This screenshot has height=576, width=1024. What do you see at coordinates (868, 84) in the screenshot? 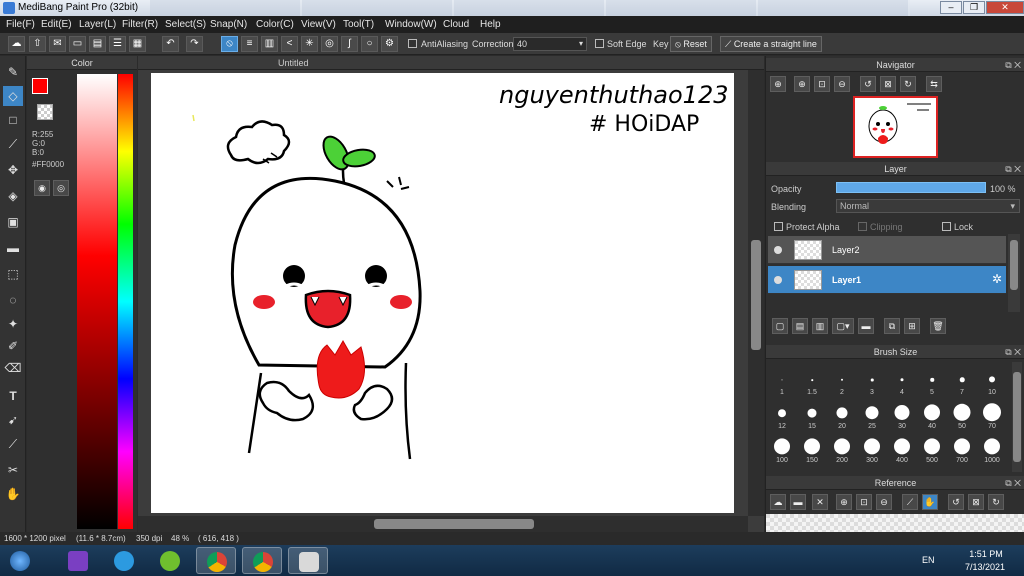
I see `rotate-left-icon: ↺` at bounding box center [868, 84].